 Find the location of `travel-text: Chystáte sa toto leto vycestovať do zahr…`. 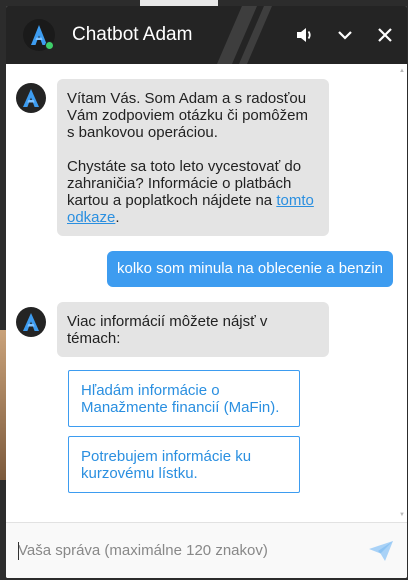

travel-text: Chystáte sa toto leto vycestovať do zahr… is located at coordinates (184, 183).